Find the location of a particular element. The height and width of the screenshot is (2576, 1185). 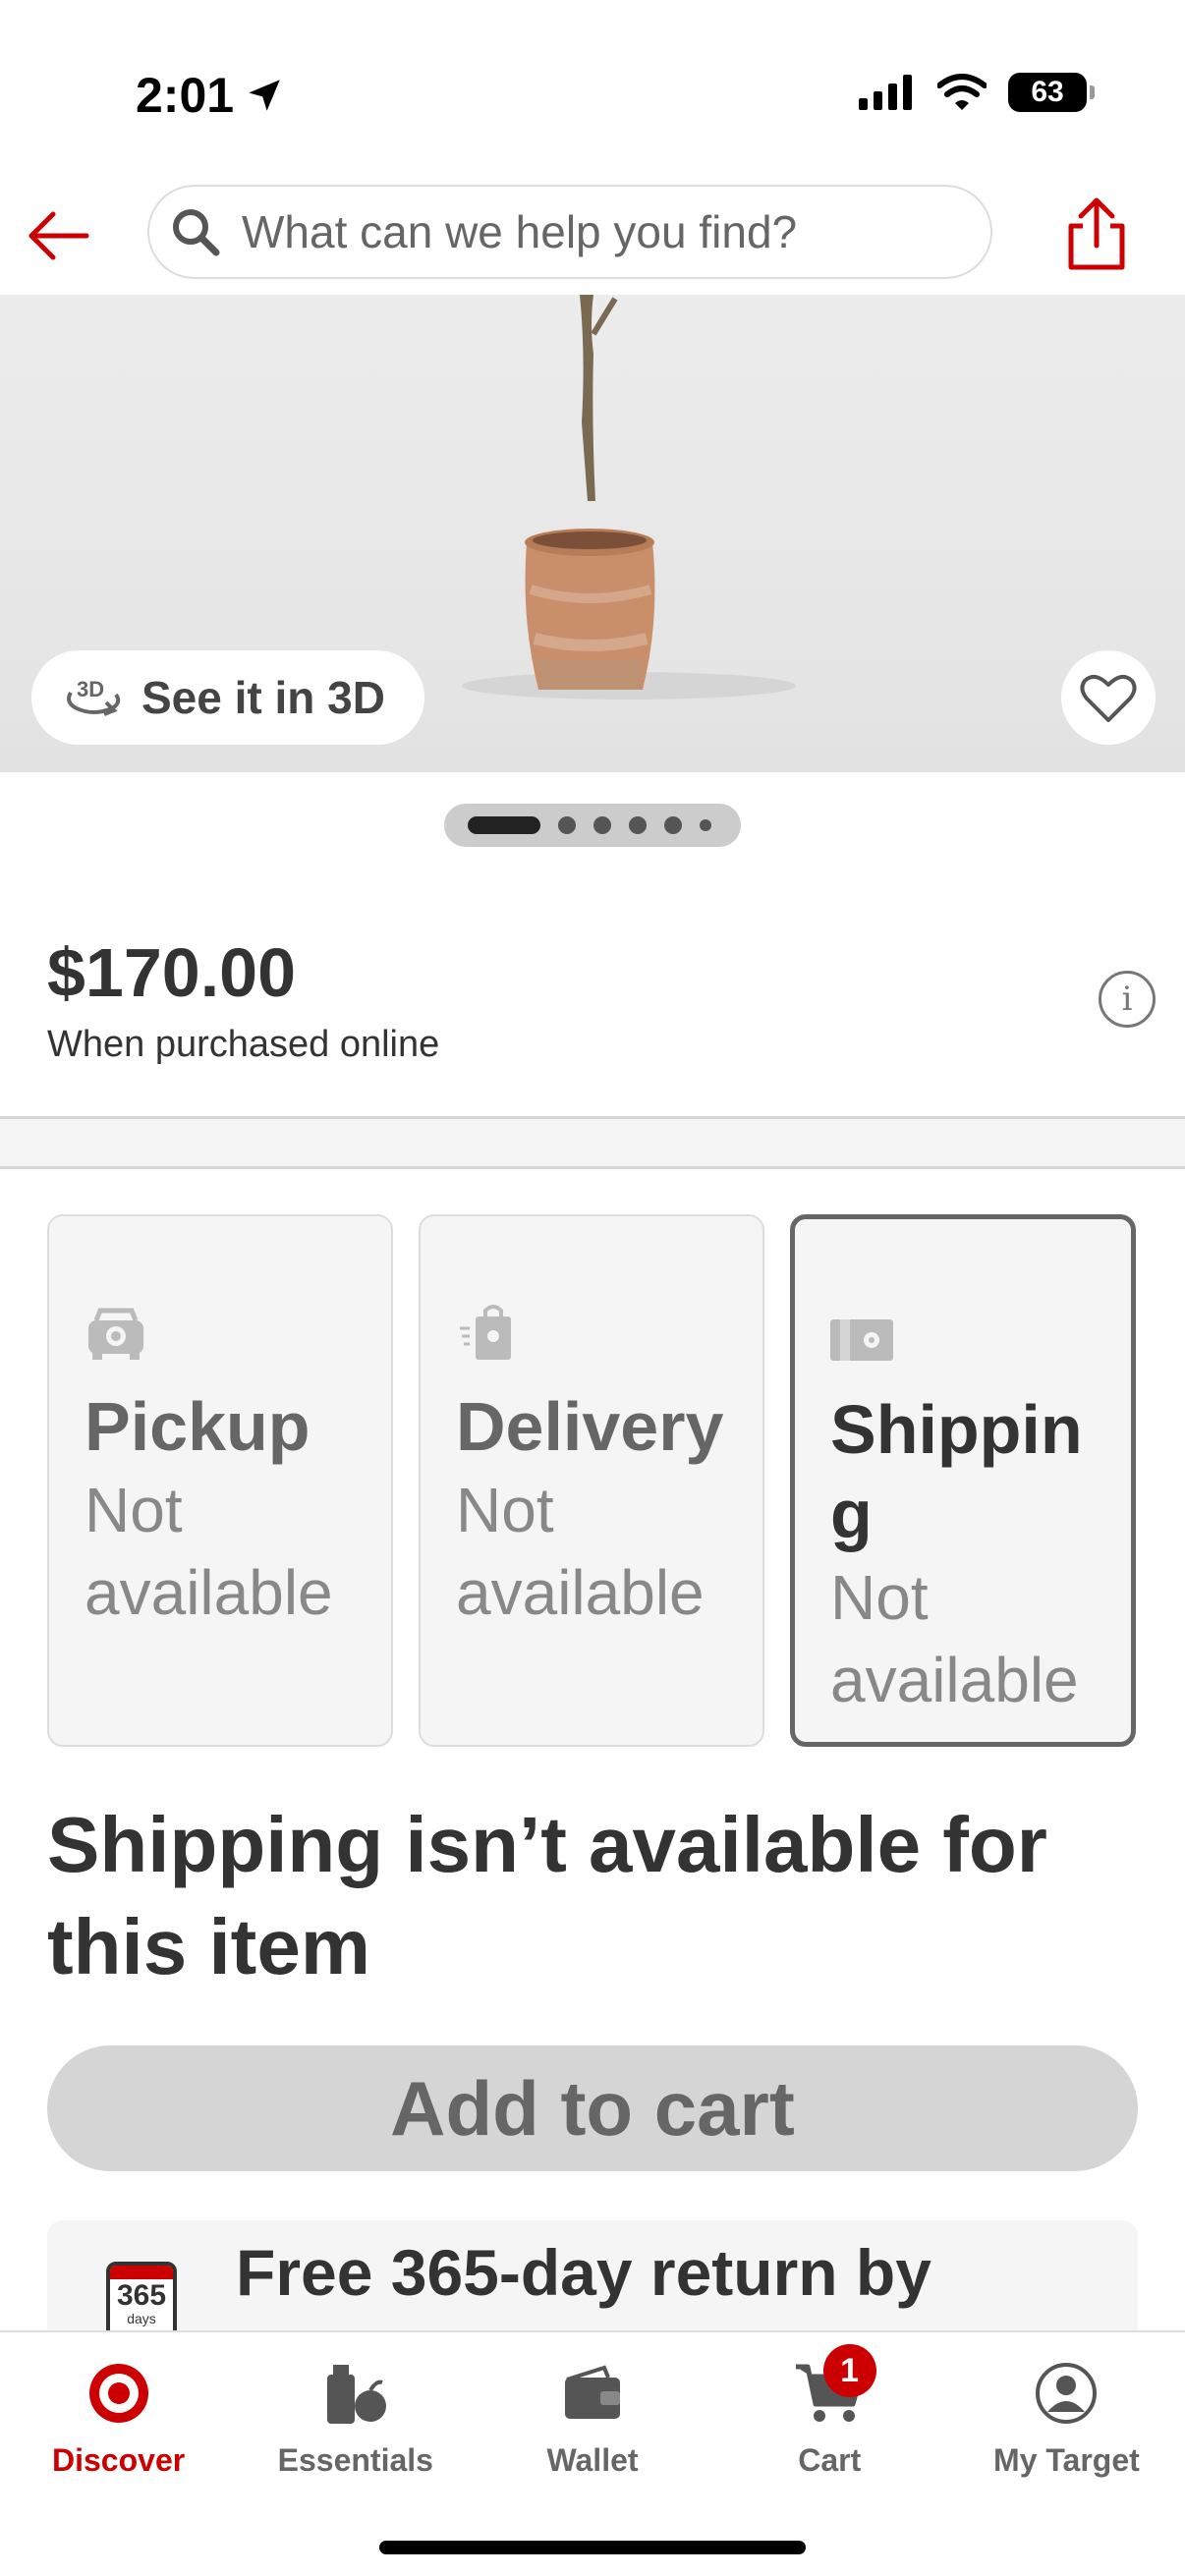

delivery-option: Delivery Not available is located at coordinates (592, 1480).